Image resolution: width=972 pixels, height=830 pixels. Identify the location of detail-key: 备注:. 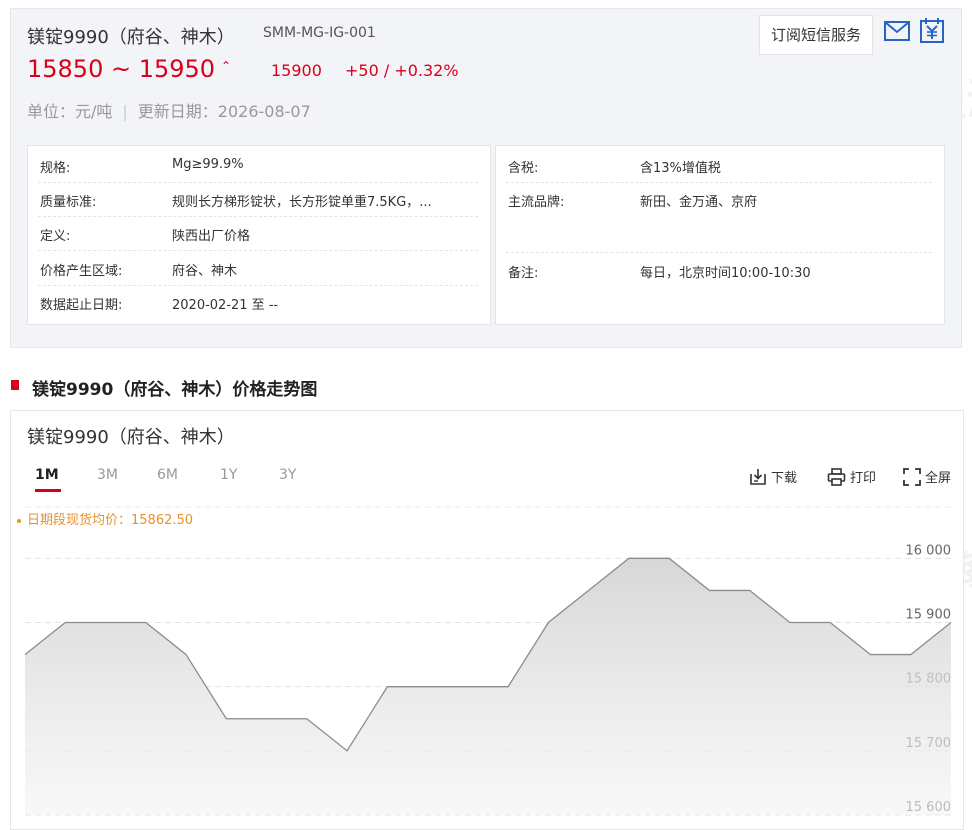
(523, 273).